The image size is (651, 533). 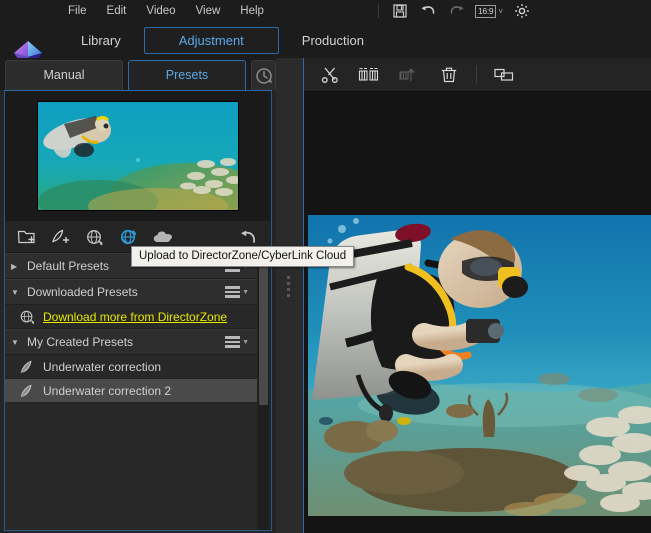 I want to click on gear-icon, so click(x=522, y=11).